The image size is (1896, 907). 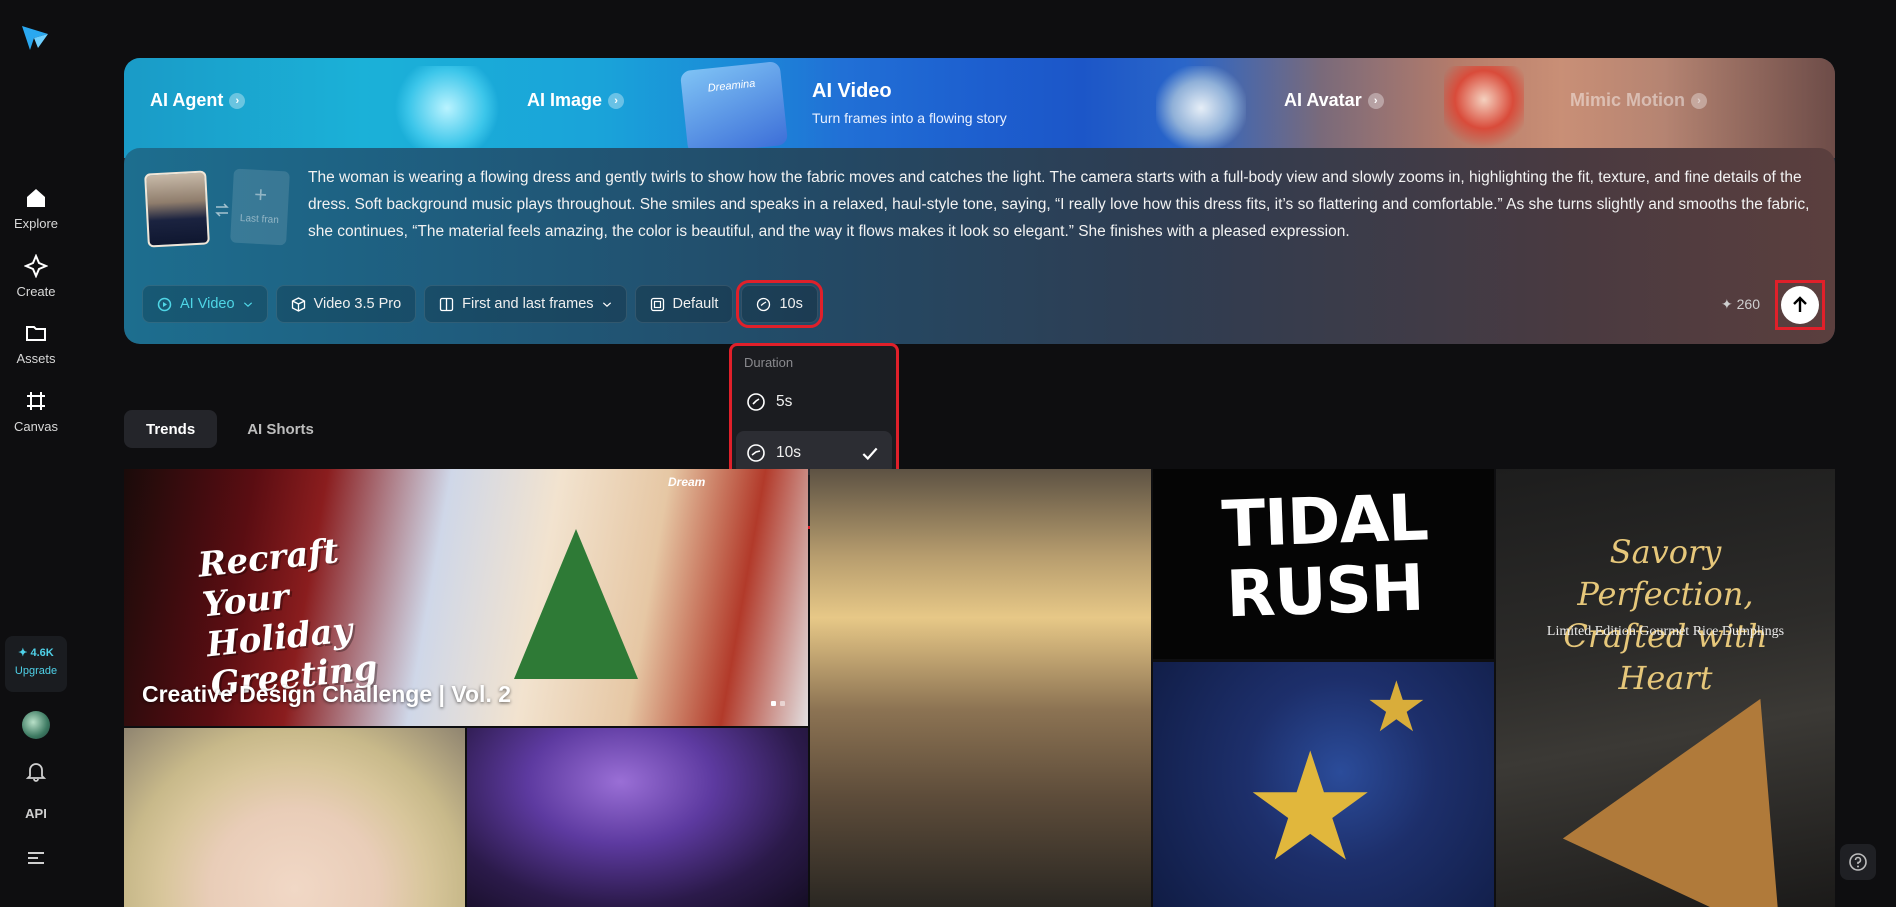 What do you see at coordinates (788, 452) in the screenshot?
I see `duration-option-label: 10s` at bounding box center [788, 452].